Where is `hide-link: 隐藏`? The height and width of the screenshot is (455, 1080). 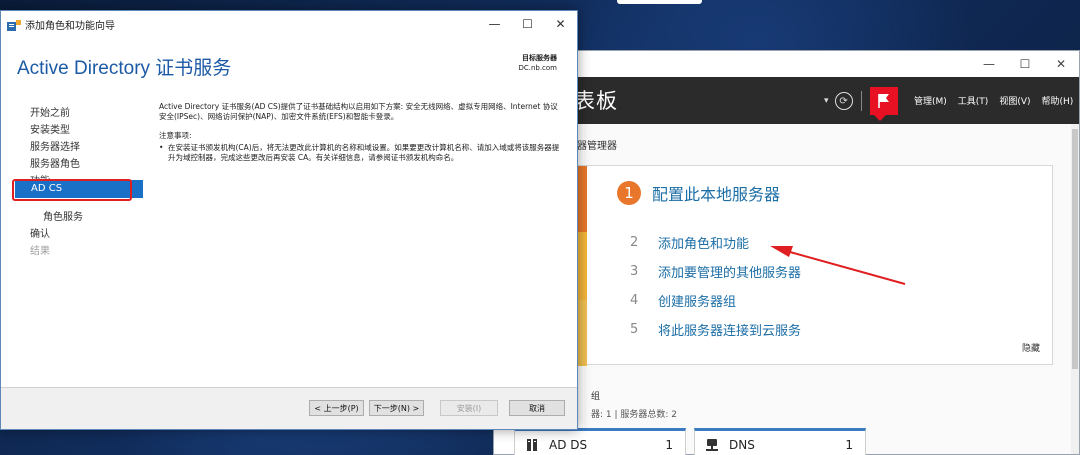
hide-link: 隐藏 is located at coordinates (1031, 347).